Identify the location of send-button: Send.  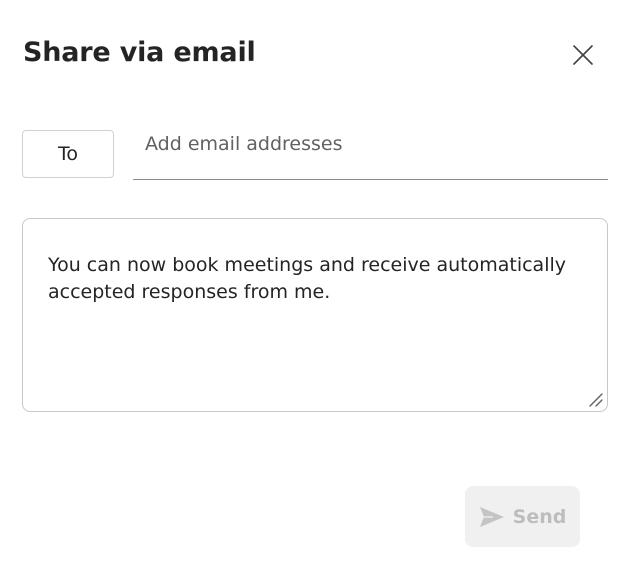
(522, 516).